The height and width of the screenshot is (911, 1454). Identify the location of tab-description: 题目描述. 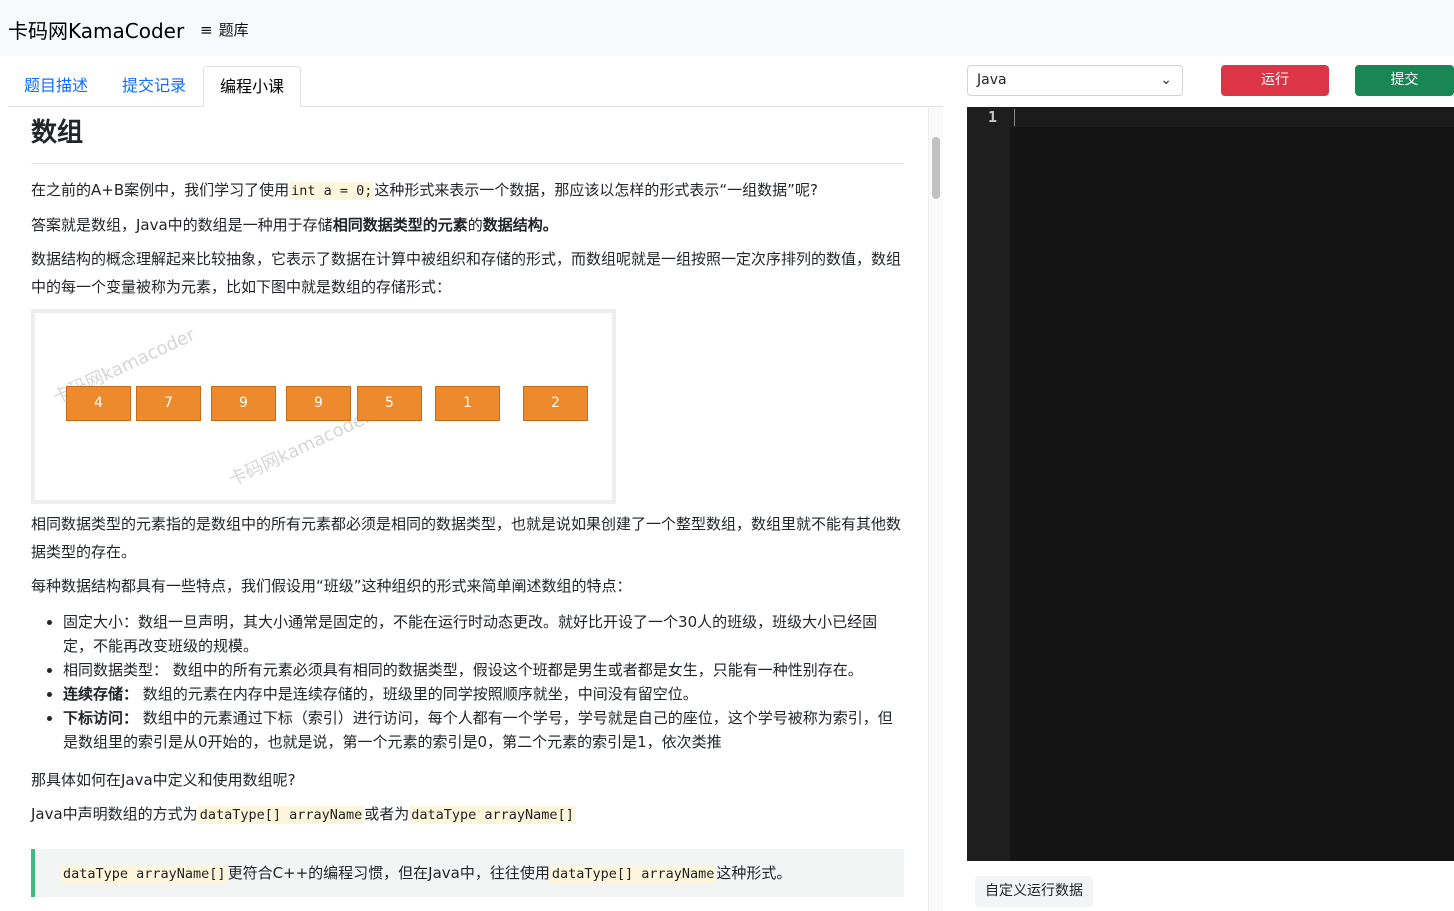
(56, 86).